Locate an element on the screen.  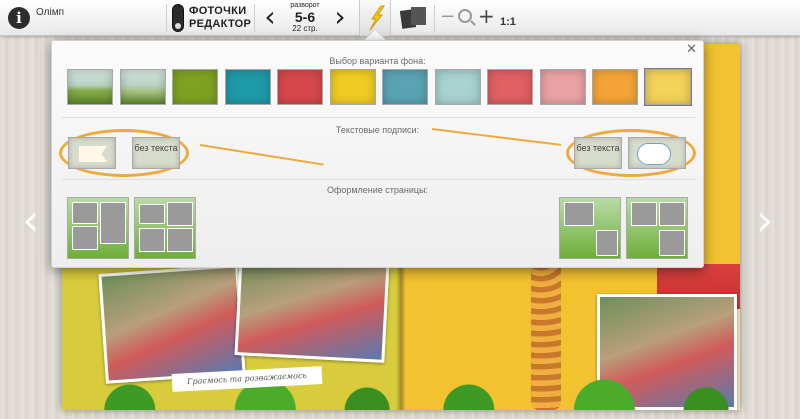
background-section-title: Выбор варианта фона: is located at coordinates (377, 61).